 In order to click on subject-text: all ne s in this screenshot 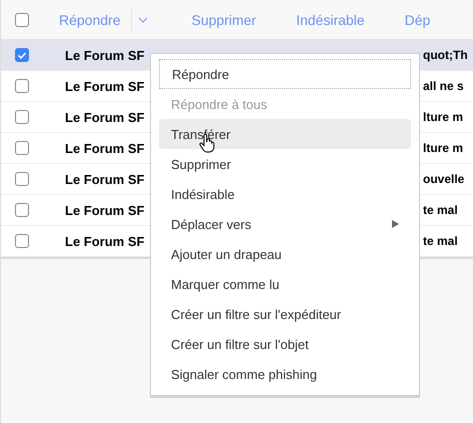, I will do `click(444, 86)`.